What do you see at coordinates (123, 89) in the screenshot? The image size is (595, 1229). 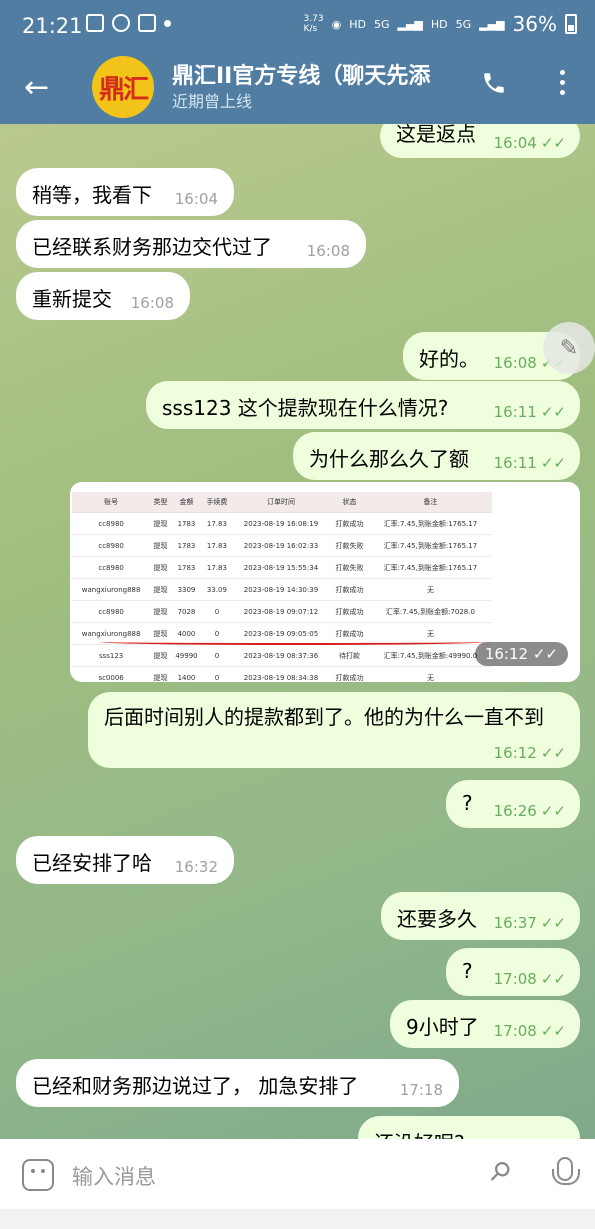 I see `avatar-logo: 鼎汇` at bounding box center [123, 89].